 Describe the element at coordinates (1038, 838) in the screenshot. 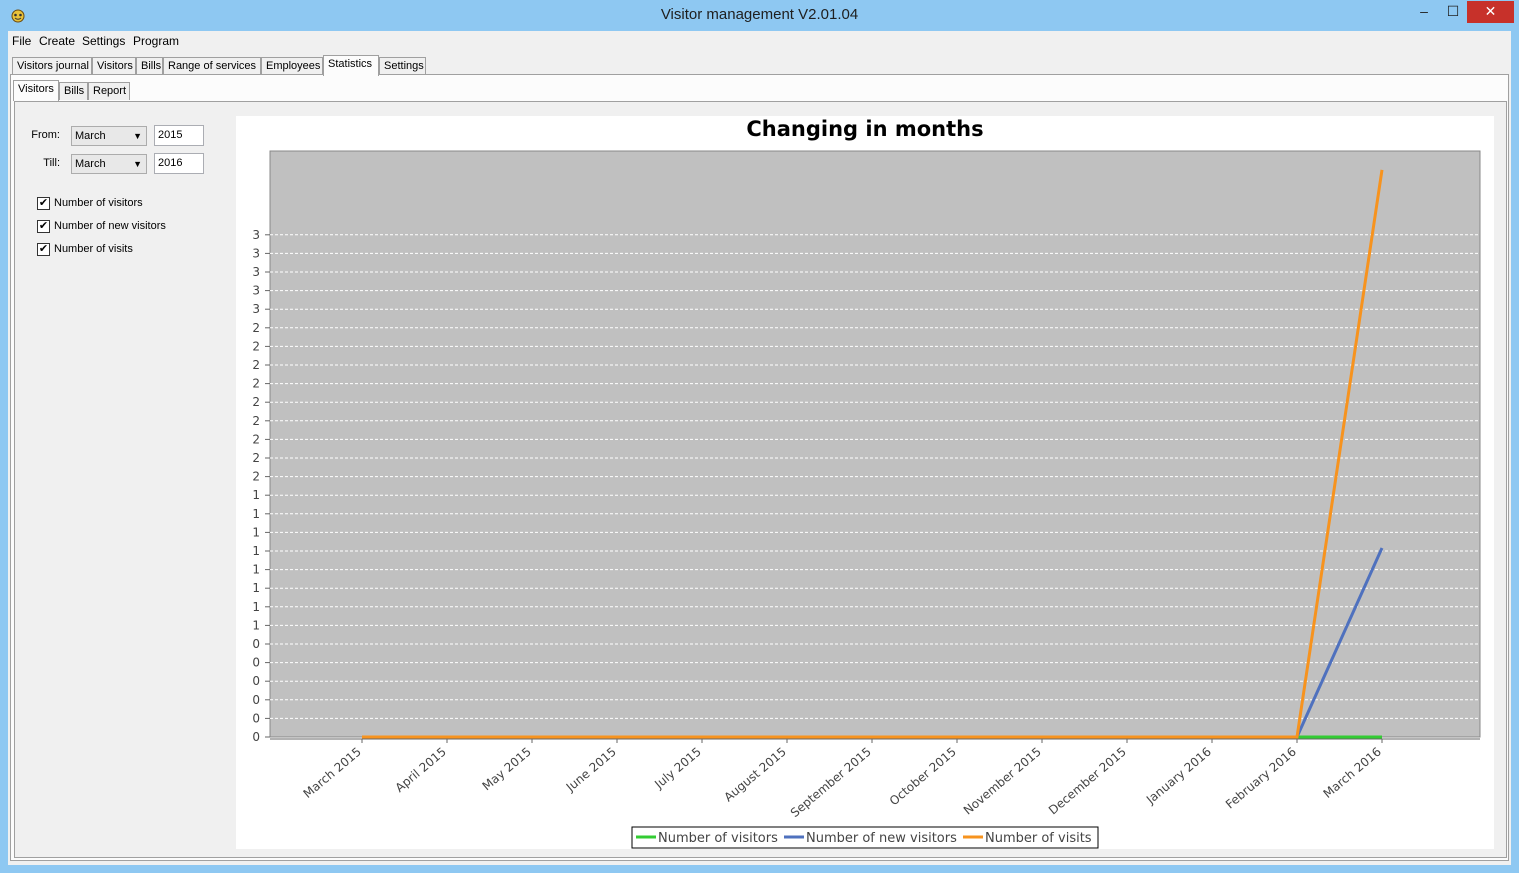

I see `legend-label: Number of visits` at that location.